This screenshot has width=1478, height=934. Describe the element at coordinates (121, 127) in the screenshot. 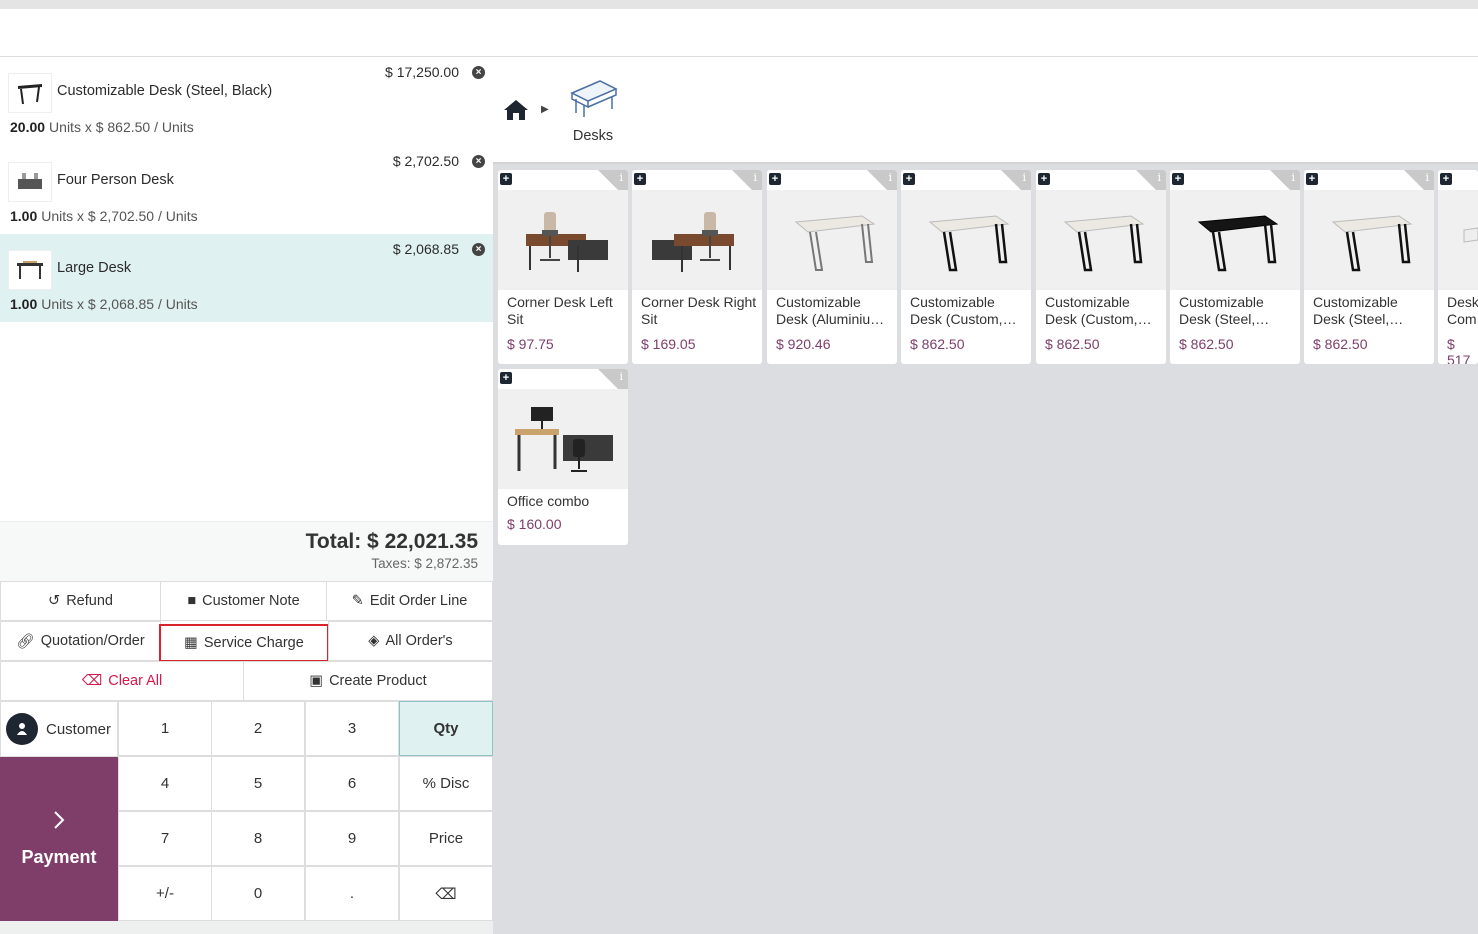

I see `order-line-unit-text: Units x $ 862.50 / Units` at that location.